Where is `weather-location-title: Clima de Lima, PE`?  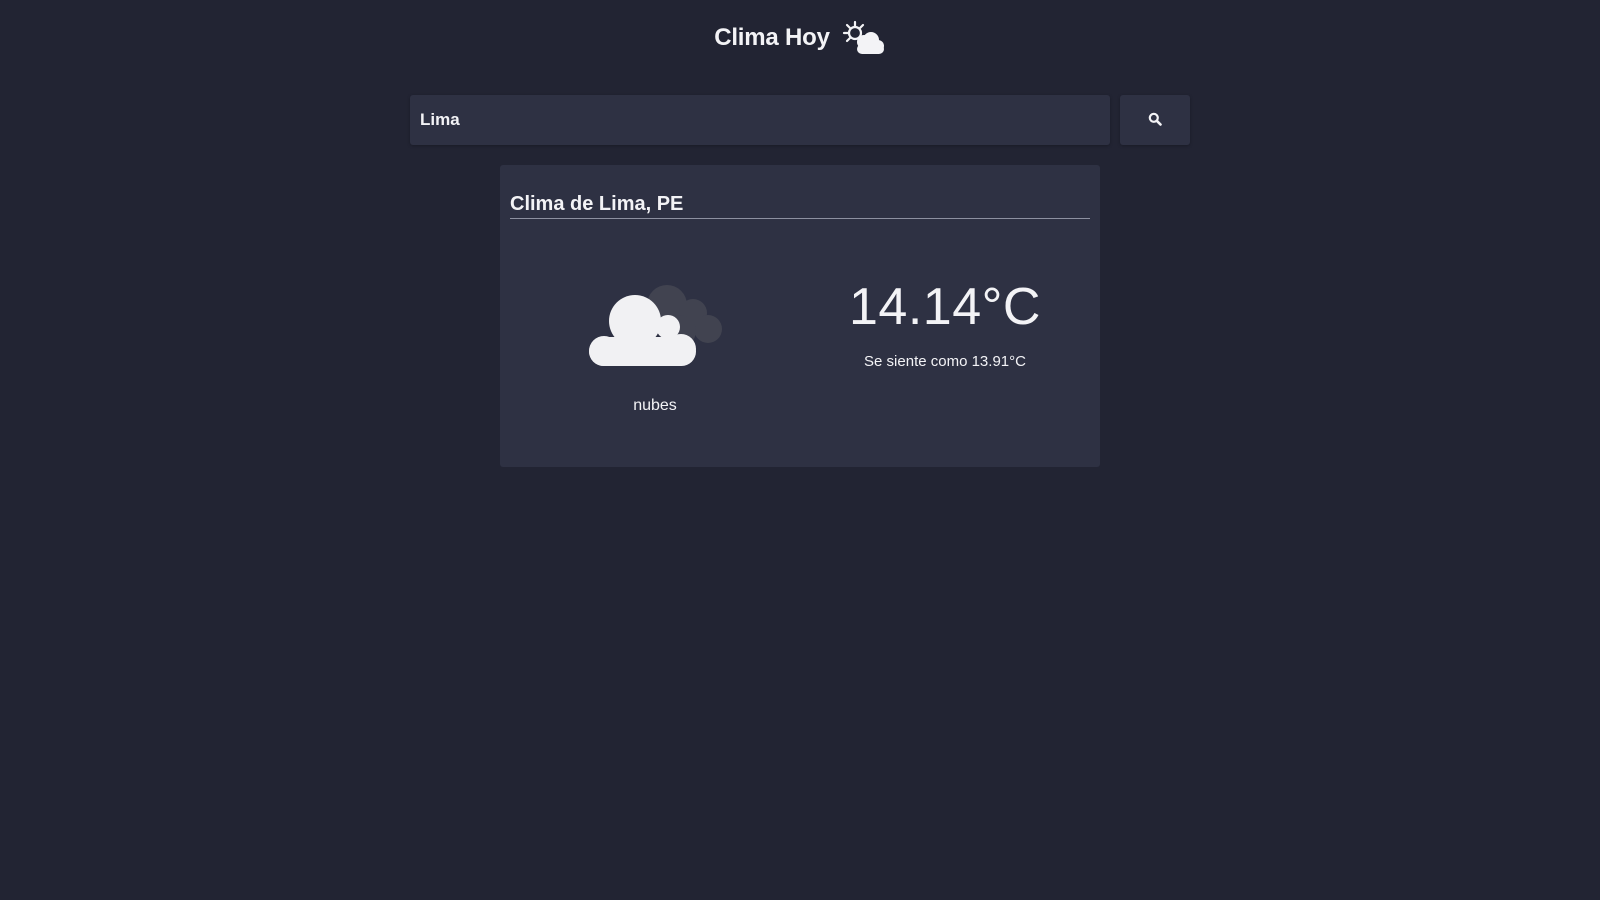 weather-location-title: Clima de Lima, PE is located at coordinates (800, 206).